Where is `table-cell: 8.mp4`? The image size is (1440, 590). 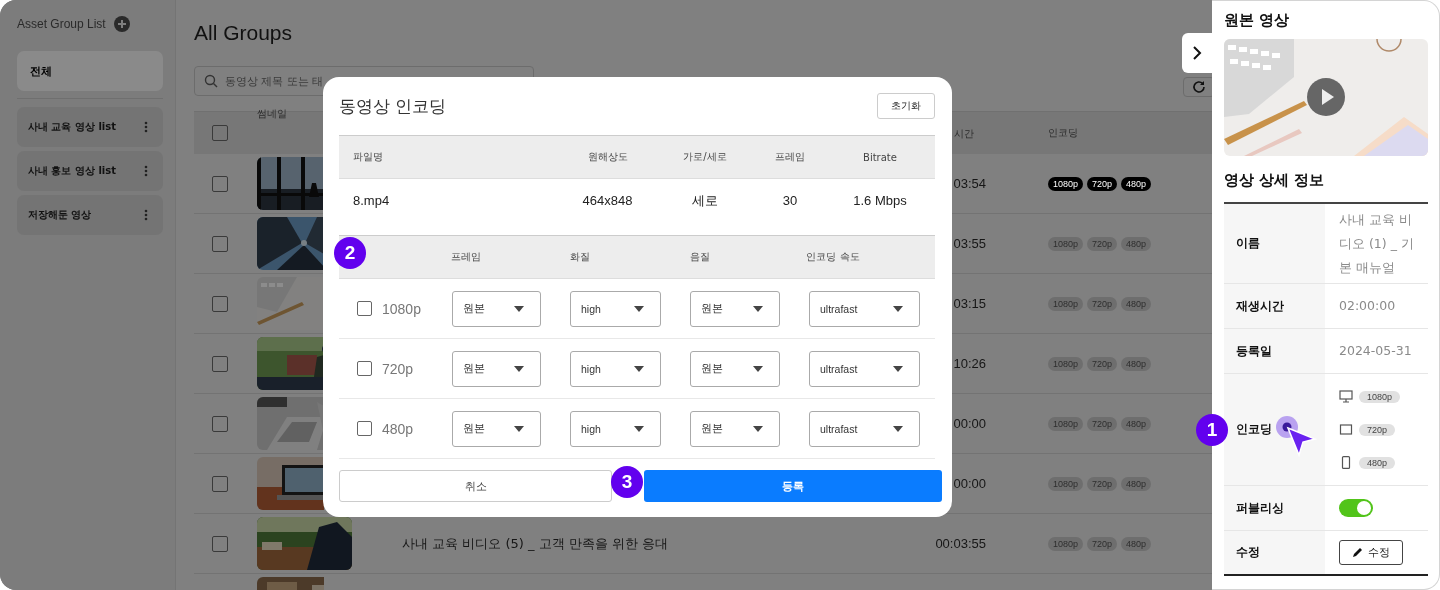 table-cell: 8.mp4 is located at coordinates (371, 200).